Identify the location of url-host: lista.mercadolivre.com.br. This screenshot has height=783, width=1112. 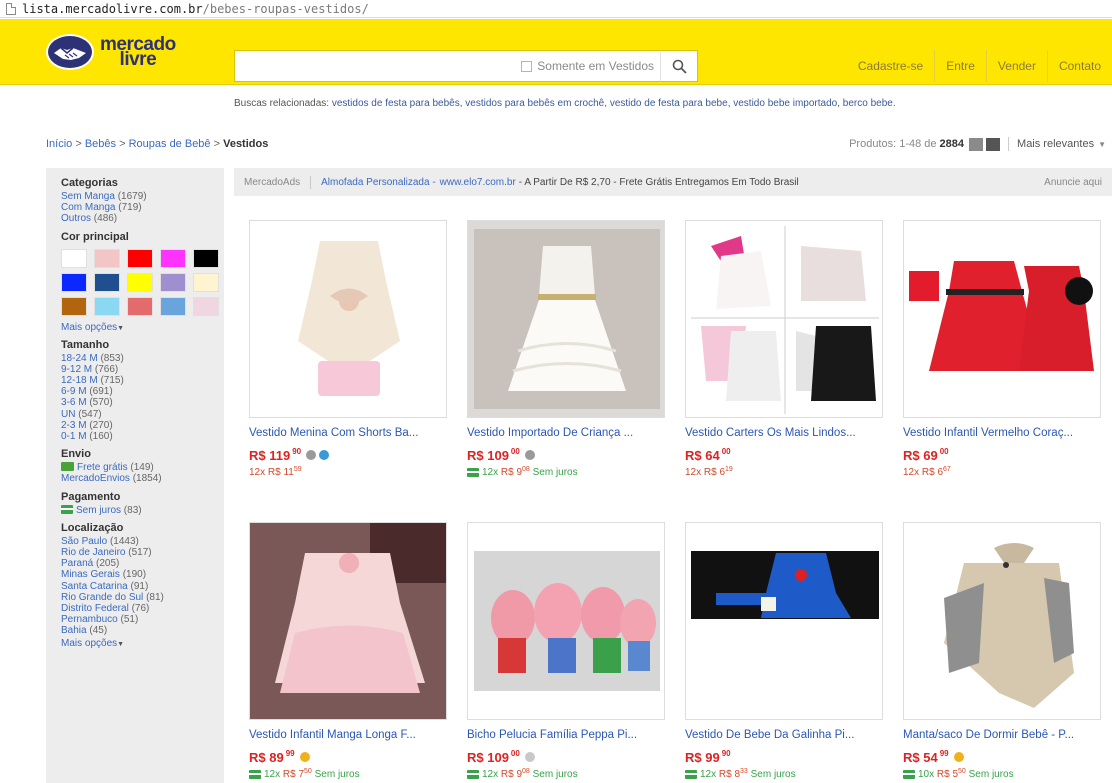
(112, 8).